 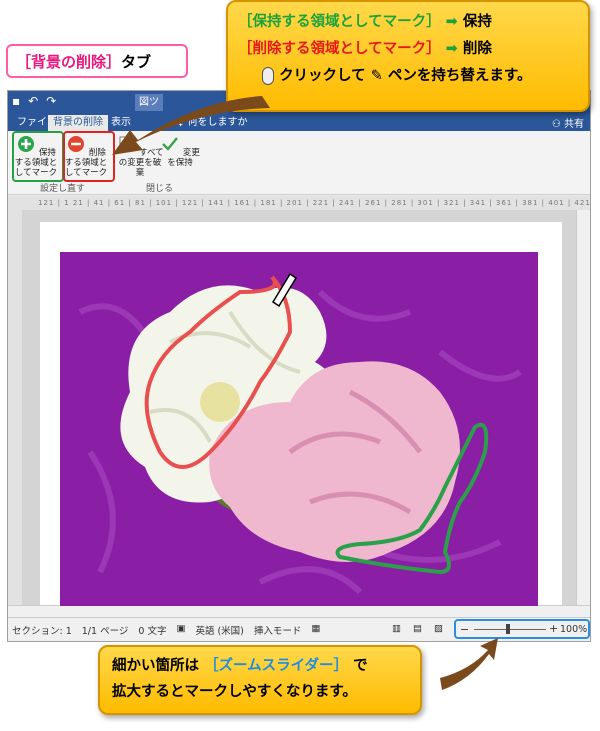 What do you see at coordinates (63, 189) in the screenshot?
I see `group-label-refine: 設定し直す` at bounding box center [63, 189].